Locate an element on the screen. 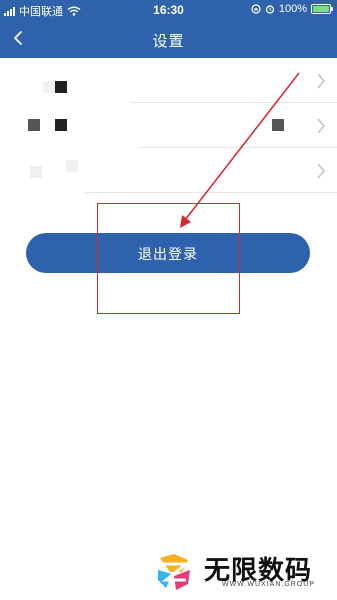  logout-label: 退出登录 is located at coordinates (168, 254).